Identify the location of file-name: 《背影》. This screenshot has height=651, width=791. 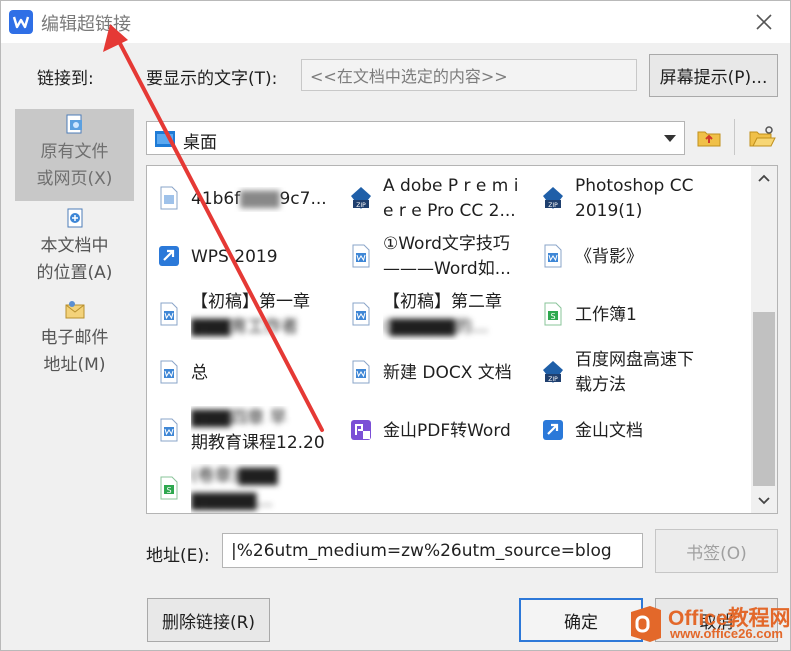
(609, 257).